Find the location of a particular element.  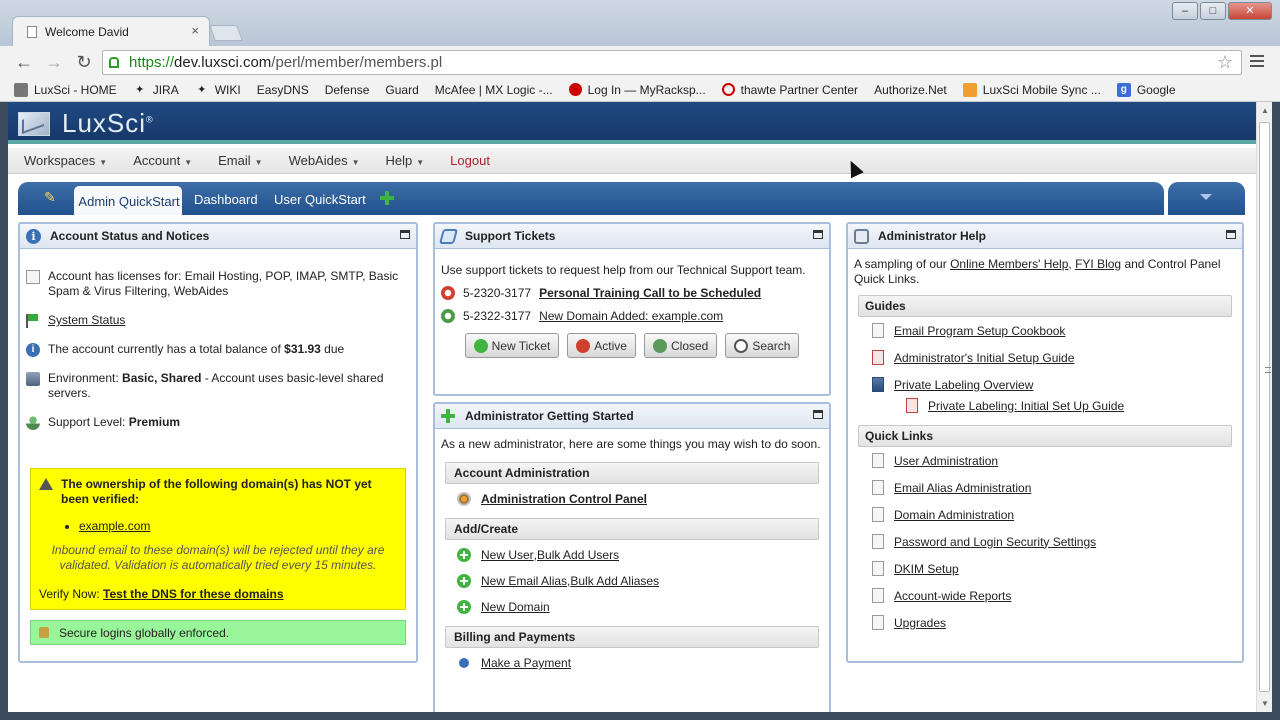

secure-login-notice: Secure logins globally enforced. is located at coordinates (218, 632).